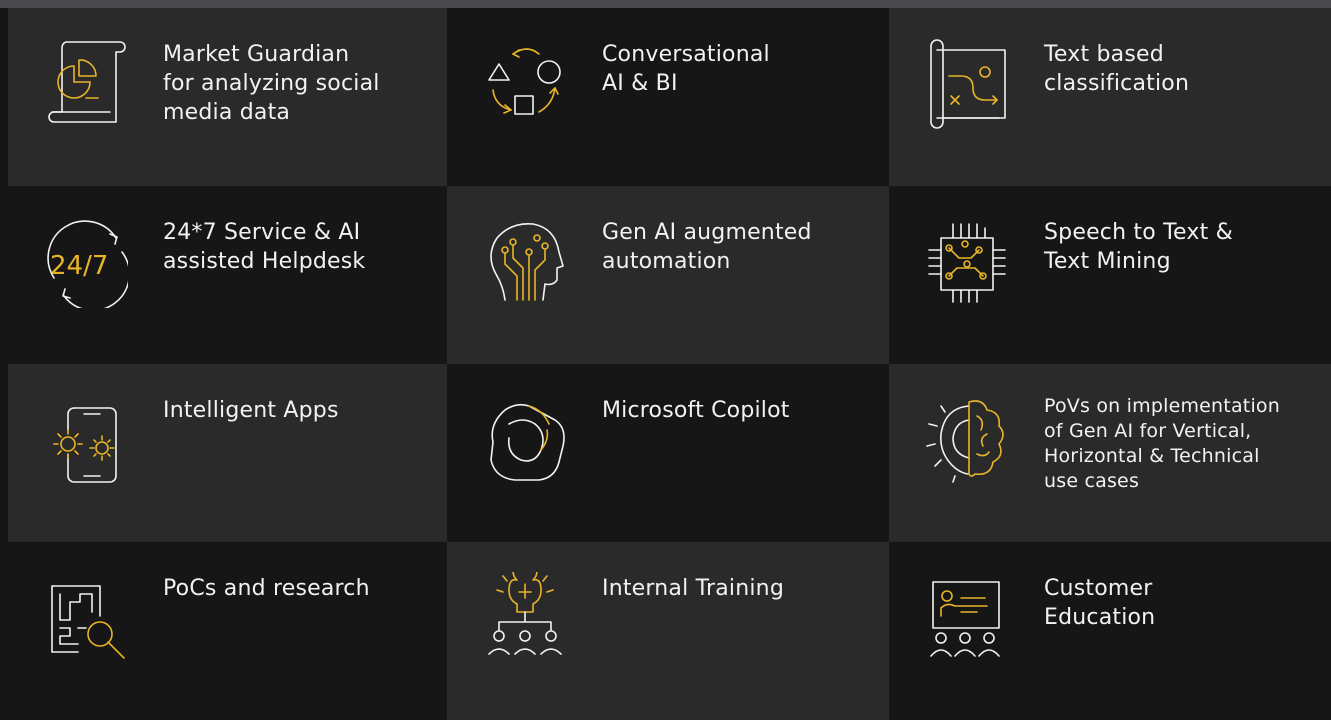 Image resolution: width=1331 pixels, height=720 pixels. Describe the element at coordinates (668, 631) in the screenshot. I see `tile-internal-training: Internal Training` at that location.